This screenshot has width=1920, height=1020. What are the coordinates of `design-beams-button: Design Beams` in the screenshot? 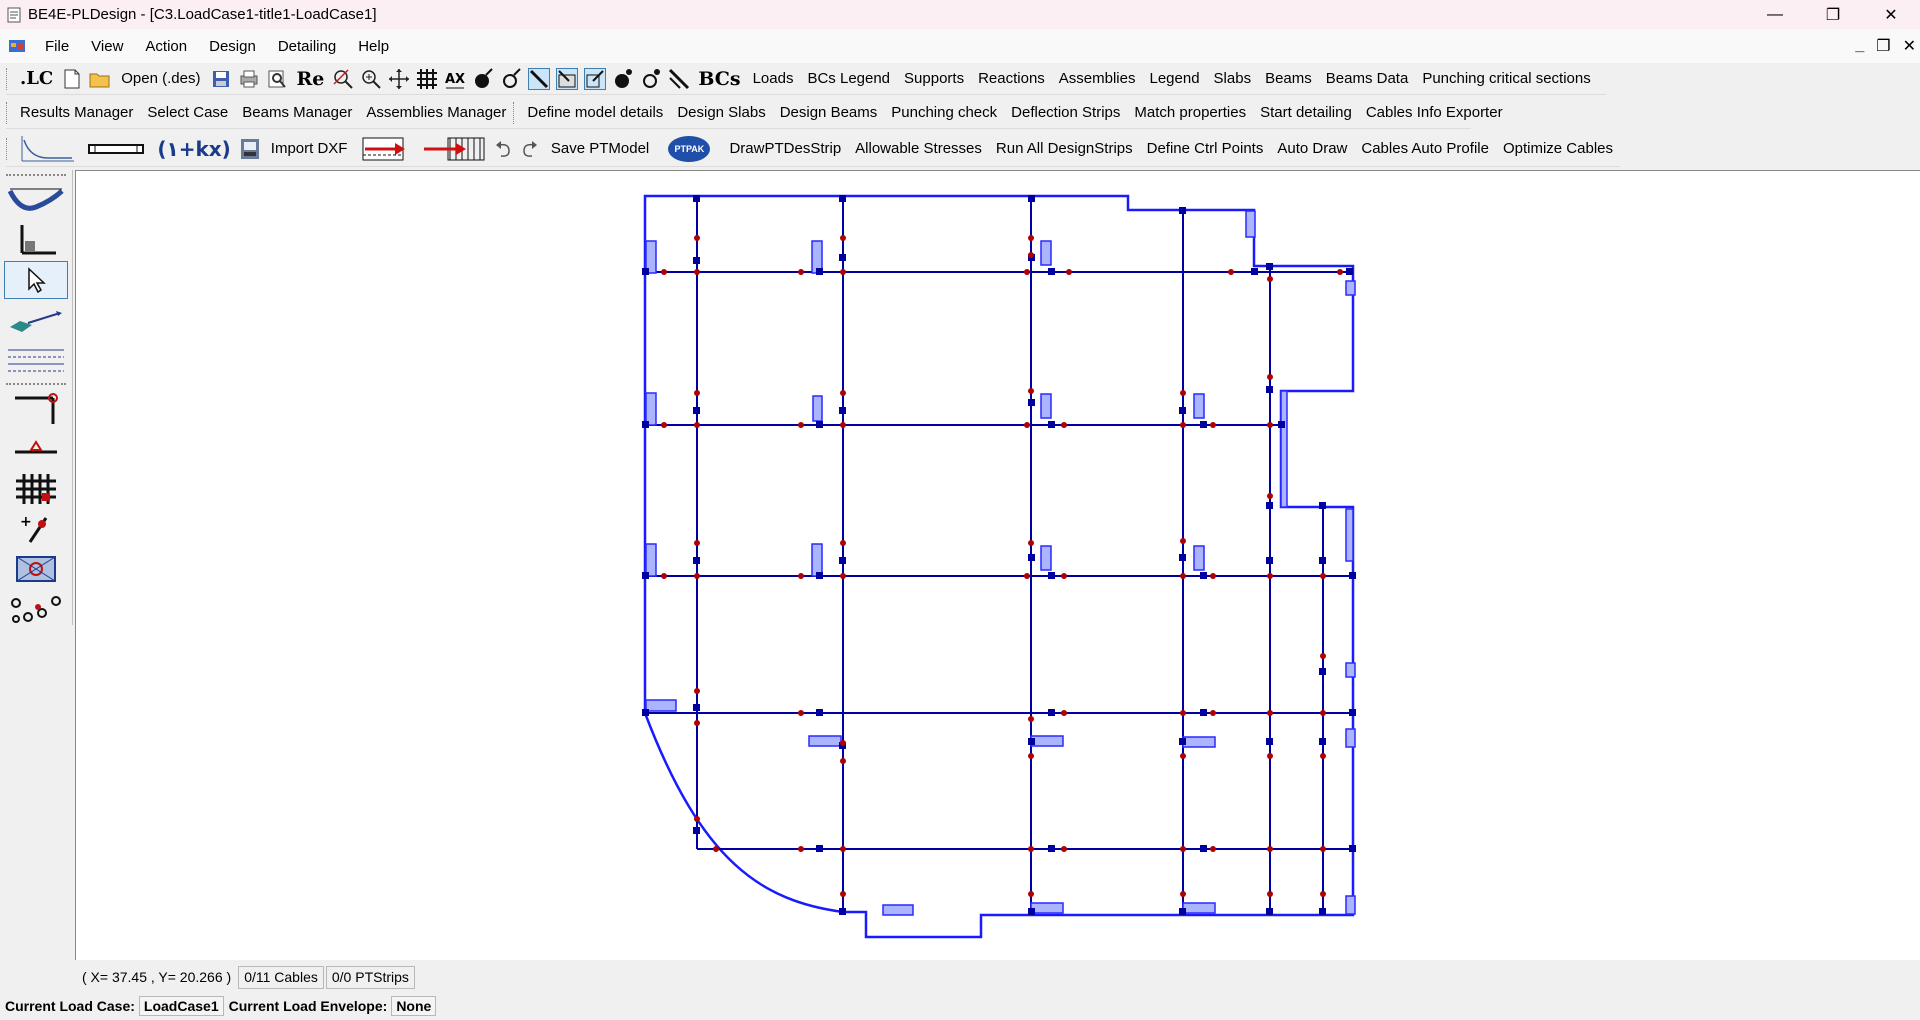 It's located at (829, 112).